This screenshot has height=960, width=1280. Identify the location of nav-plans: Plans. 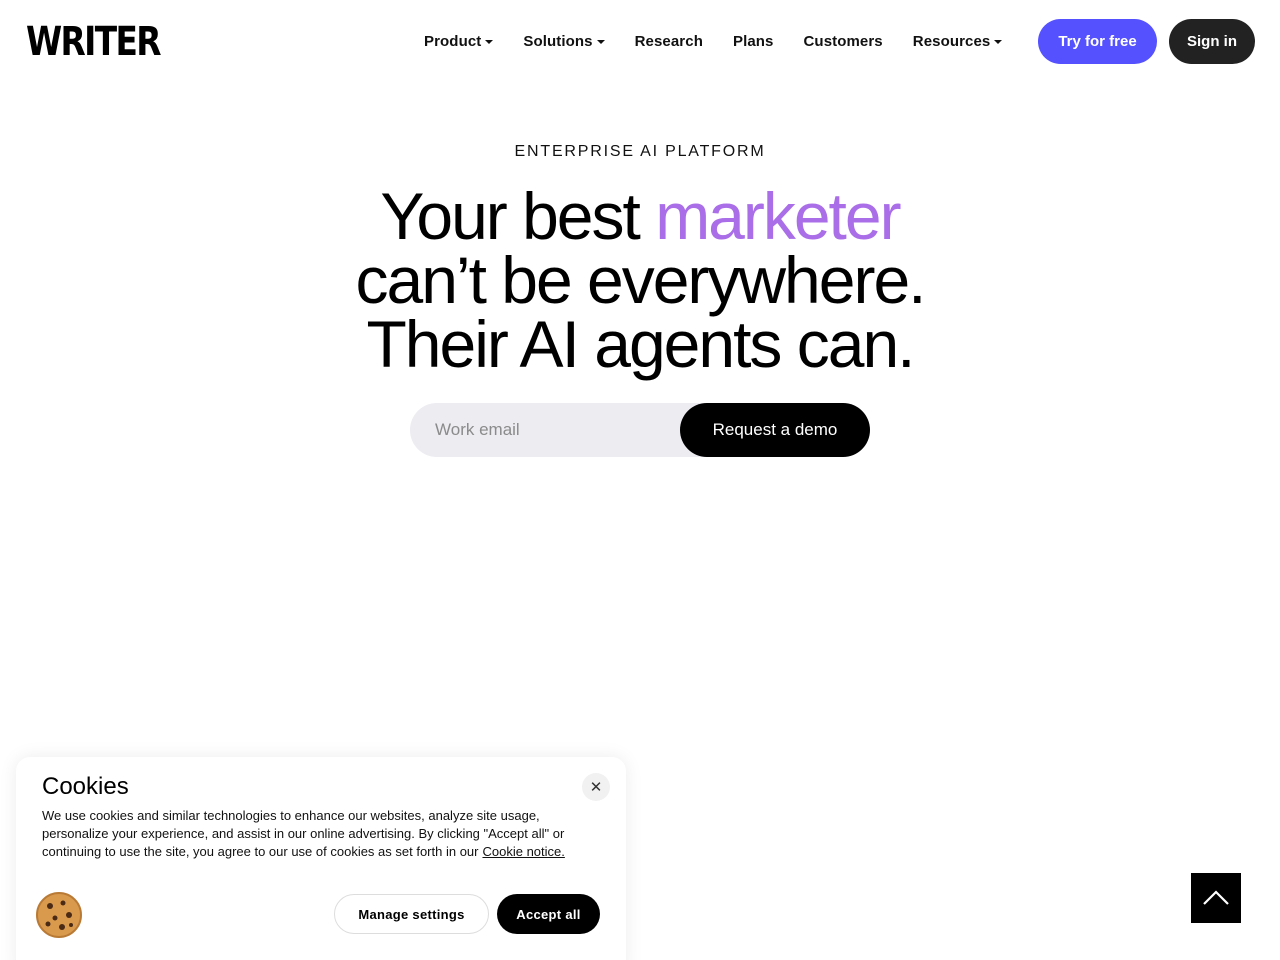
(753, 41).